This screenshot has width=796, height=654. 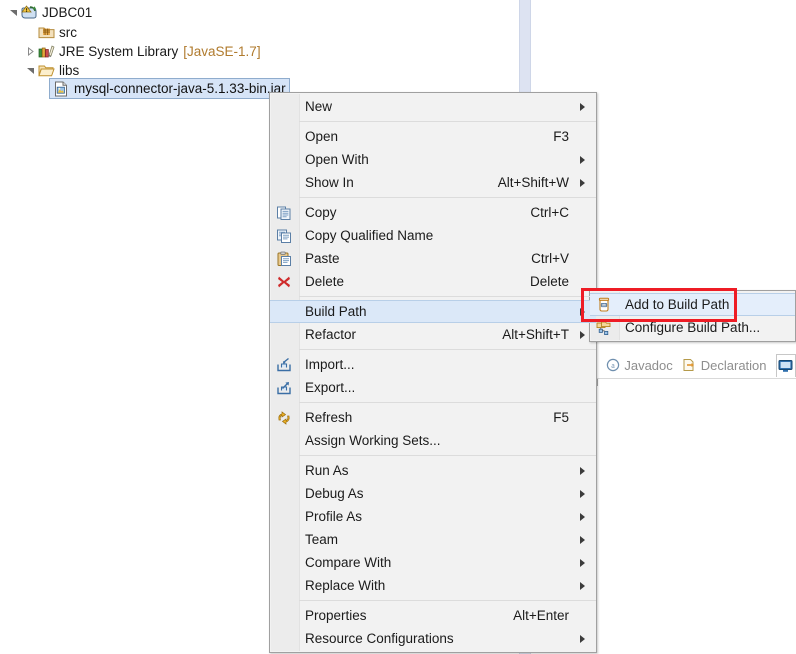 I want to click on menu-item-debug-as: Debug As, so click(x=433, y=493).